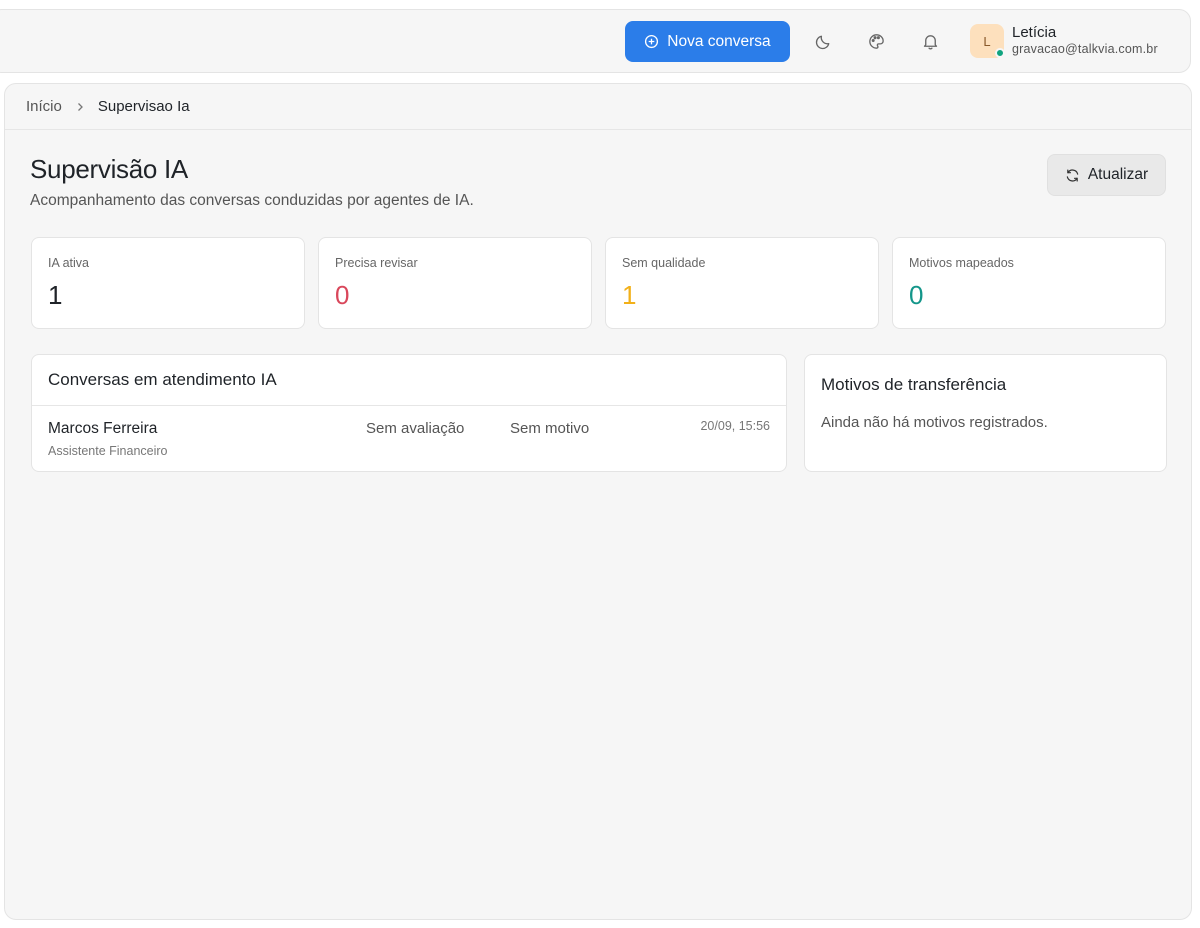 This screenshot has width=1200, height=928. Describe the element at coordinates (1034, 32) in the screenshot. I see `user-name: Letícia` at that location.